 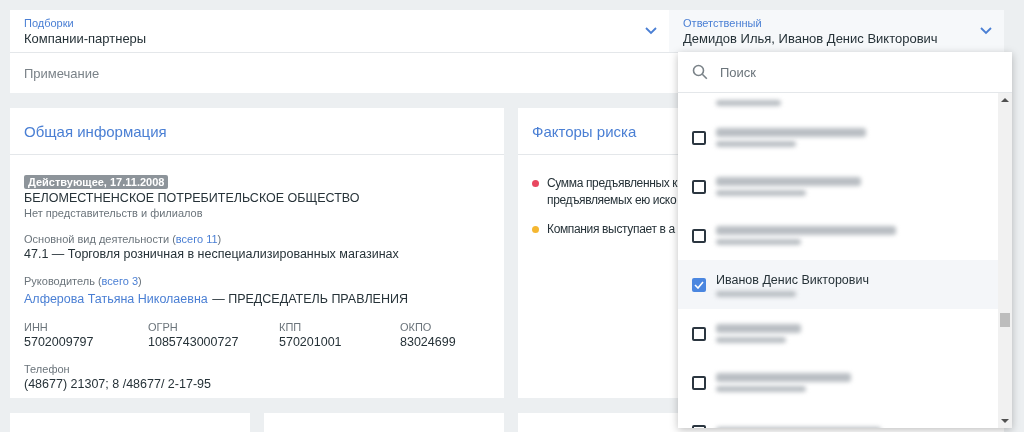 I want to click on field-label: Руководитель (, so click(x=63, y=281).